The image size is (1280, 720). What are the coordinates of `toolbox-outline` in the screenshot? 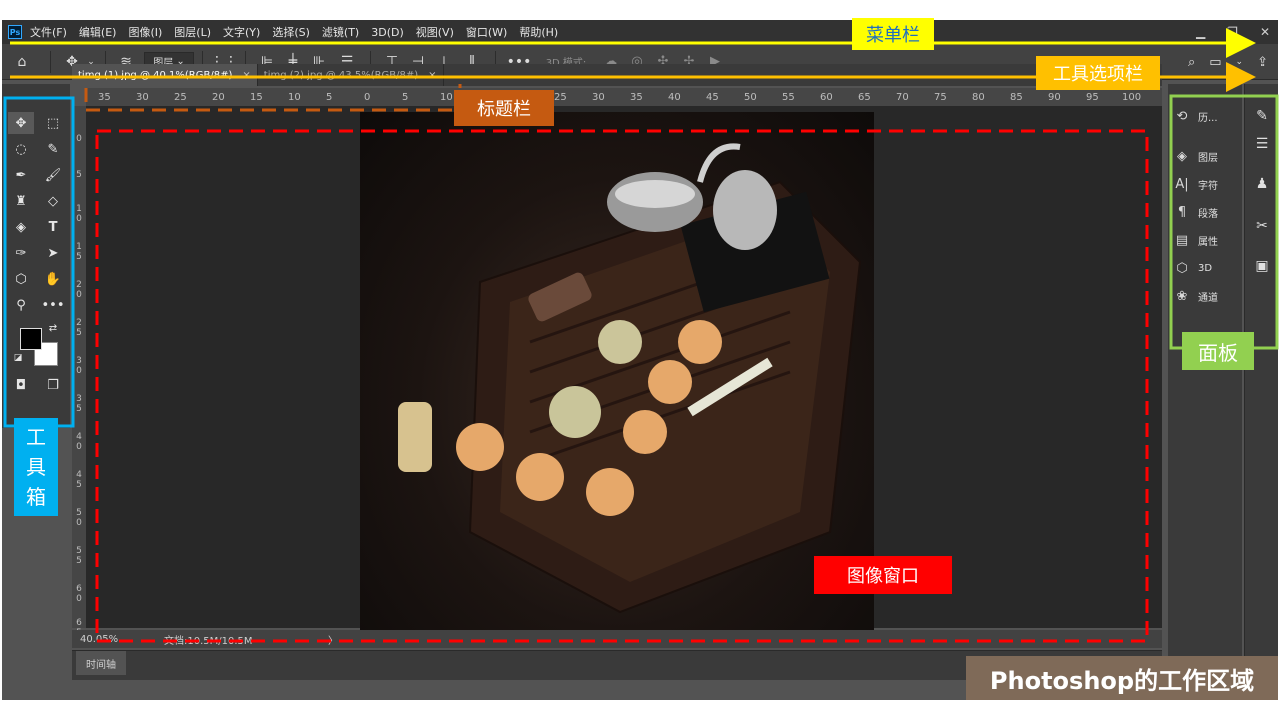 It's located at (39, 262).